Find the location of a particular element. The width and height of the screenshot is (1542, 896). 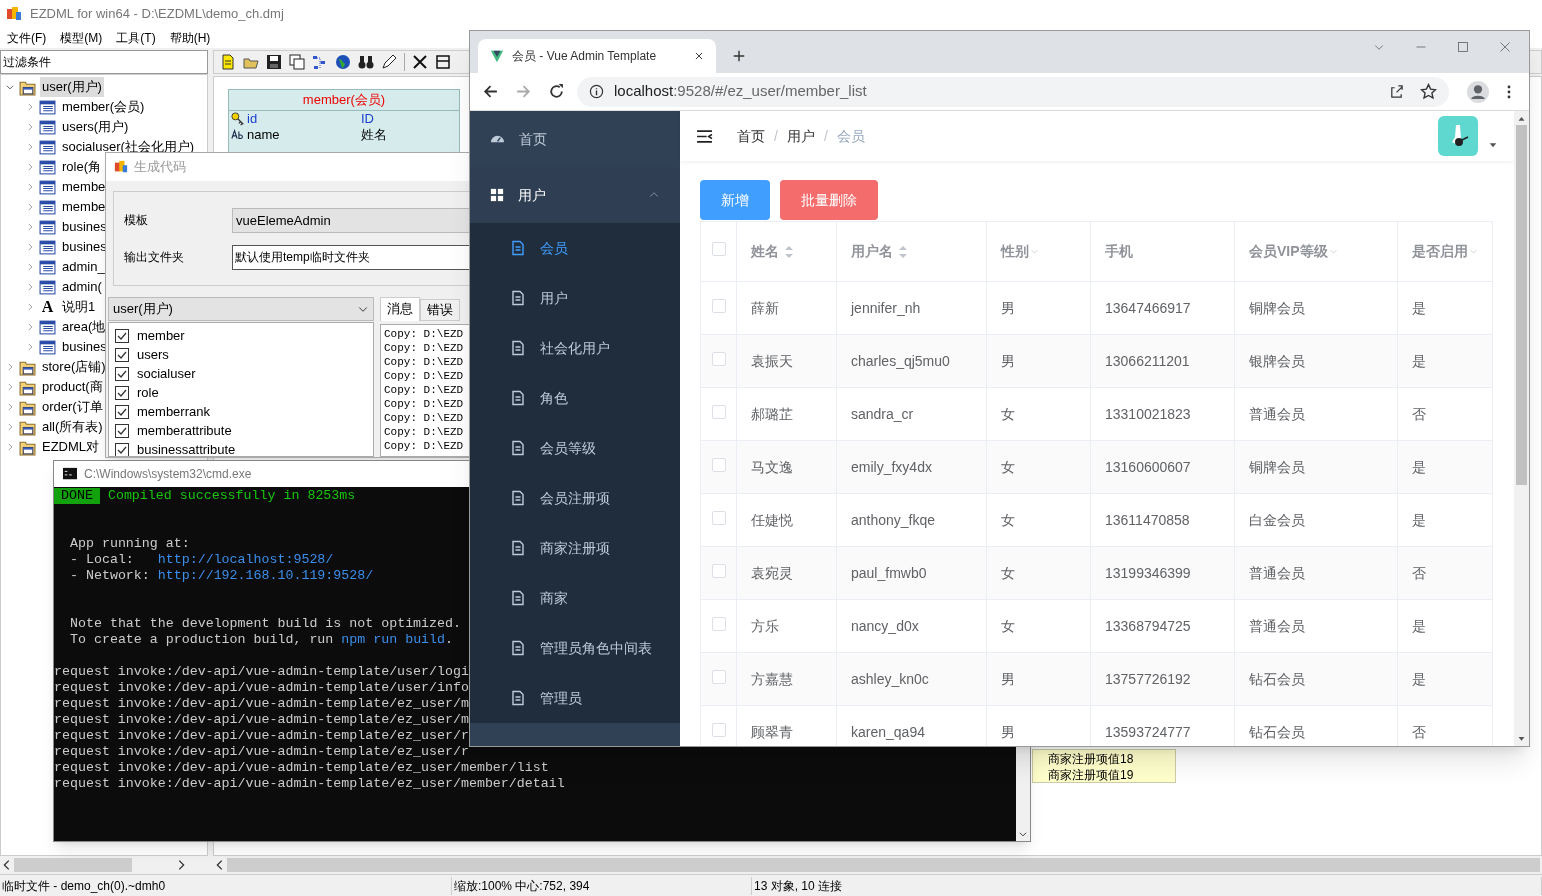

scroll-up-icon is located at coordinates (1521, 118).